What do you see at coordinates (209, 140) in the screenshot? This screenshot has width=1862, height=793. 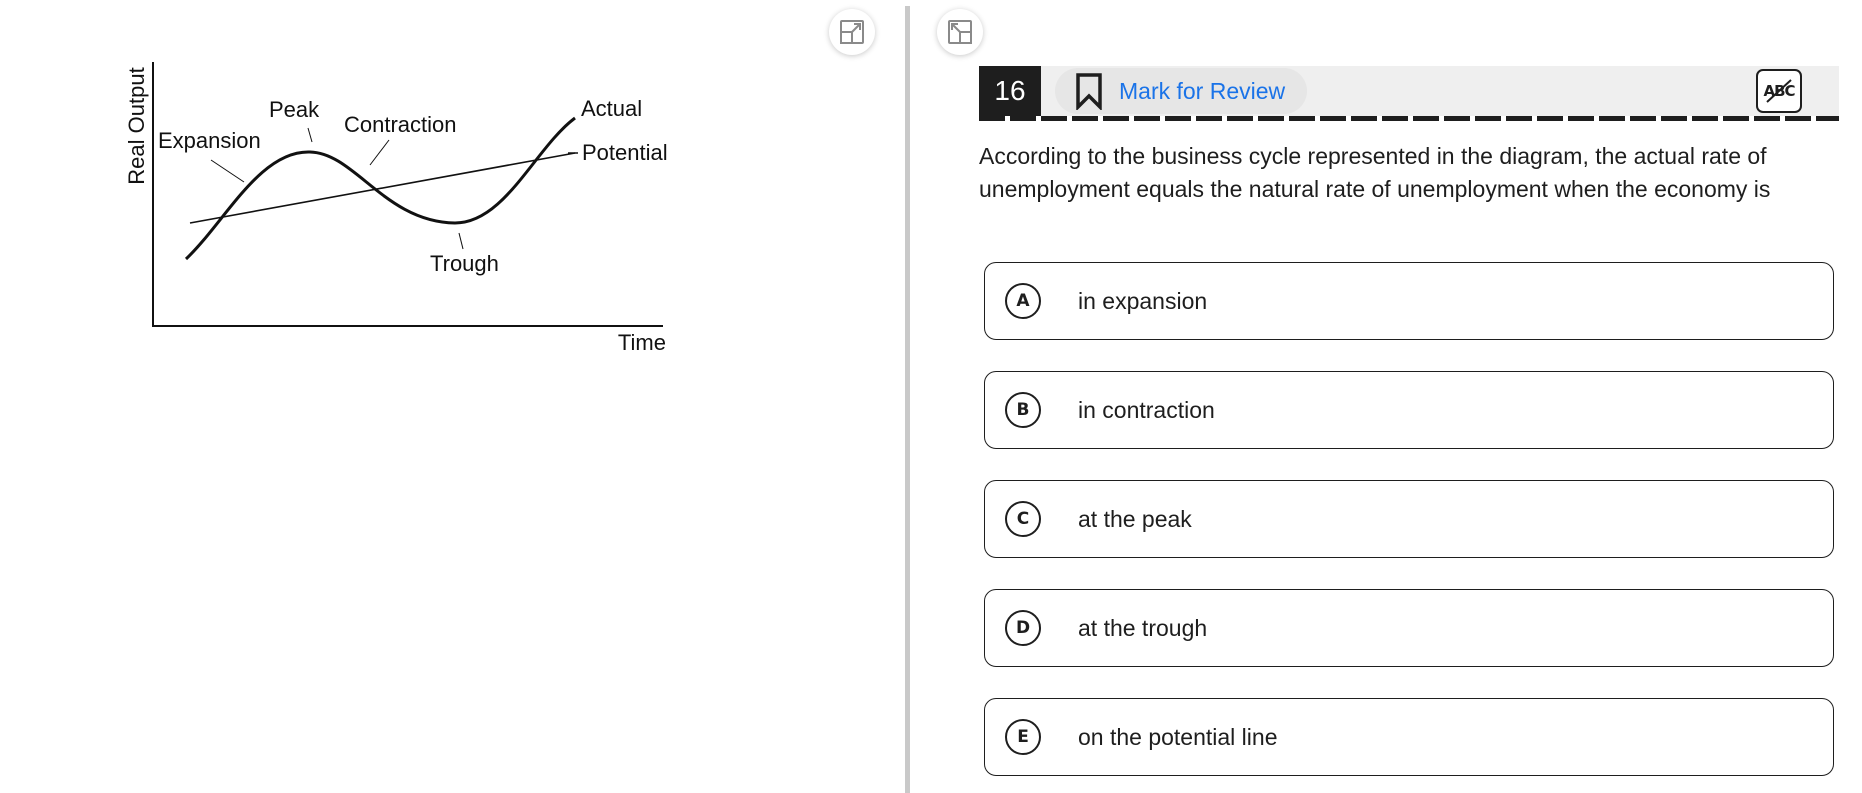 I see `expansion-label: Expansion` at bounding box center [209, 140].